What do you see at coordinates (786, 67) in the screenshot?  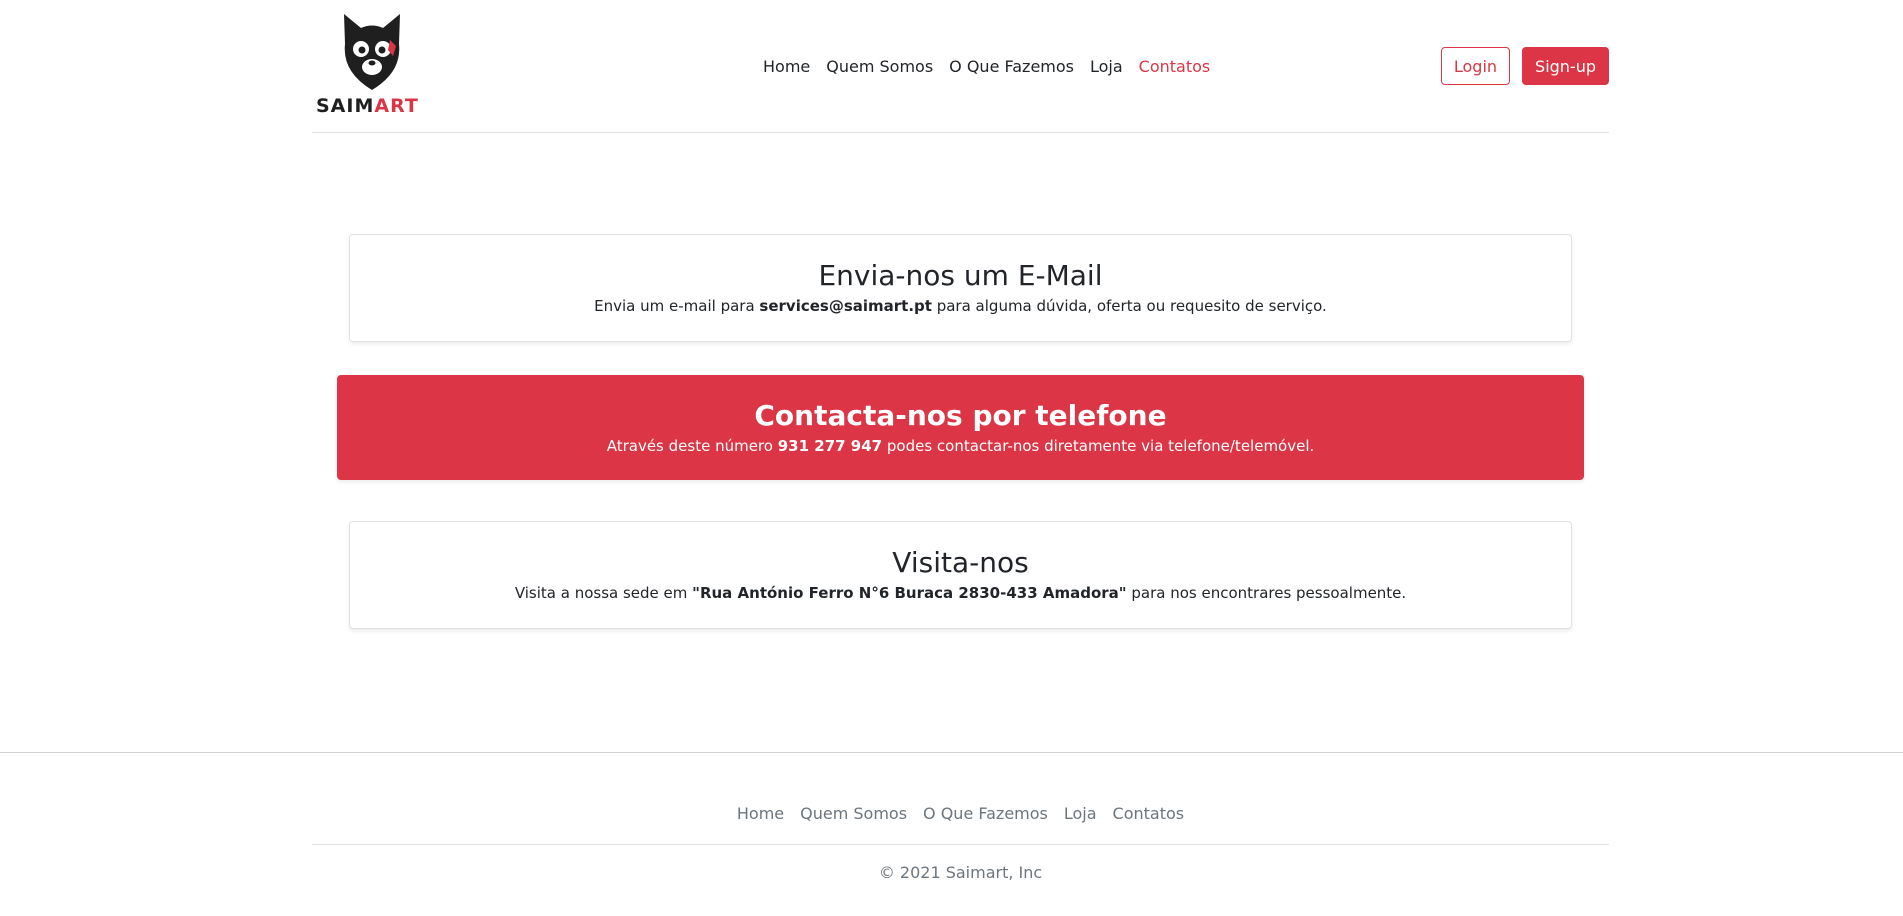 I see `nav-item-home: Home` at bounding box center [786, 67].